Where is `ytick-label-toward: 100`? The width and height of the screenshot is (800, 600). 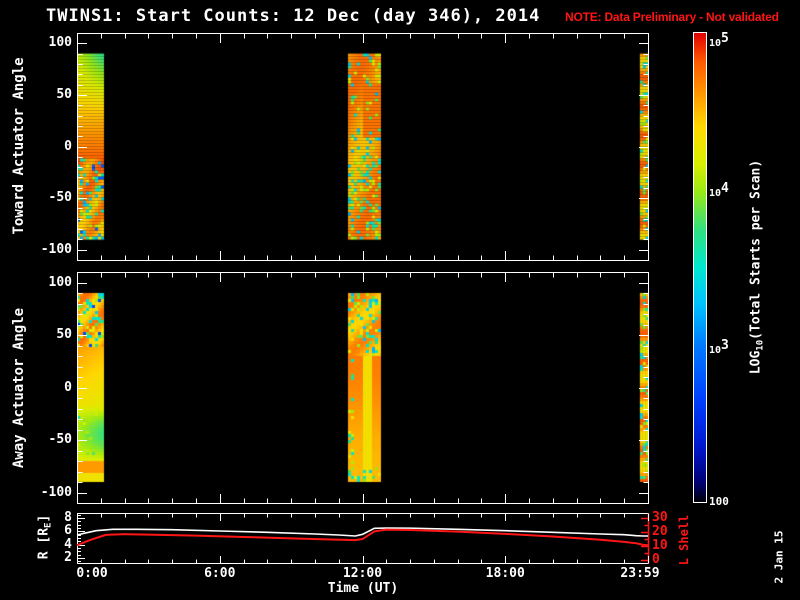
ytick-label-toward: 100 is located at coordinates (60, 43).